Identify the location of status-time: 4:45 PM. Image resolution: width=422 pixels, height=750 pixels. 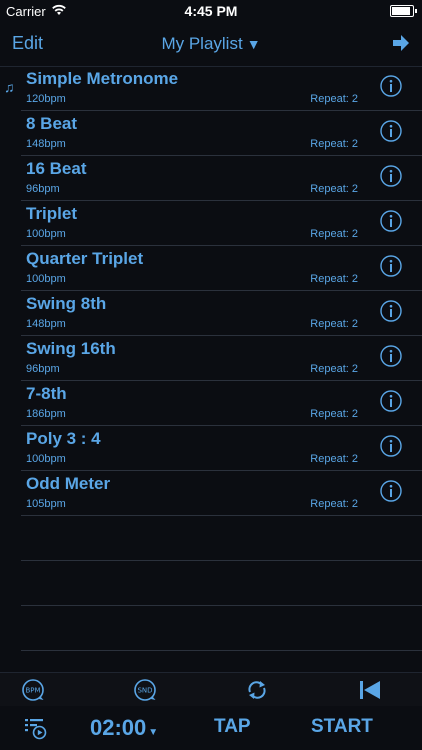
(211, 11).